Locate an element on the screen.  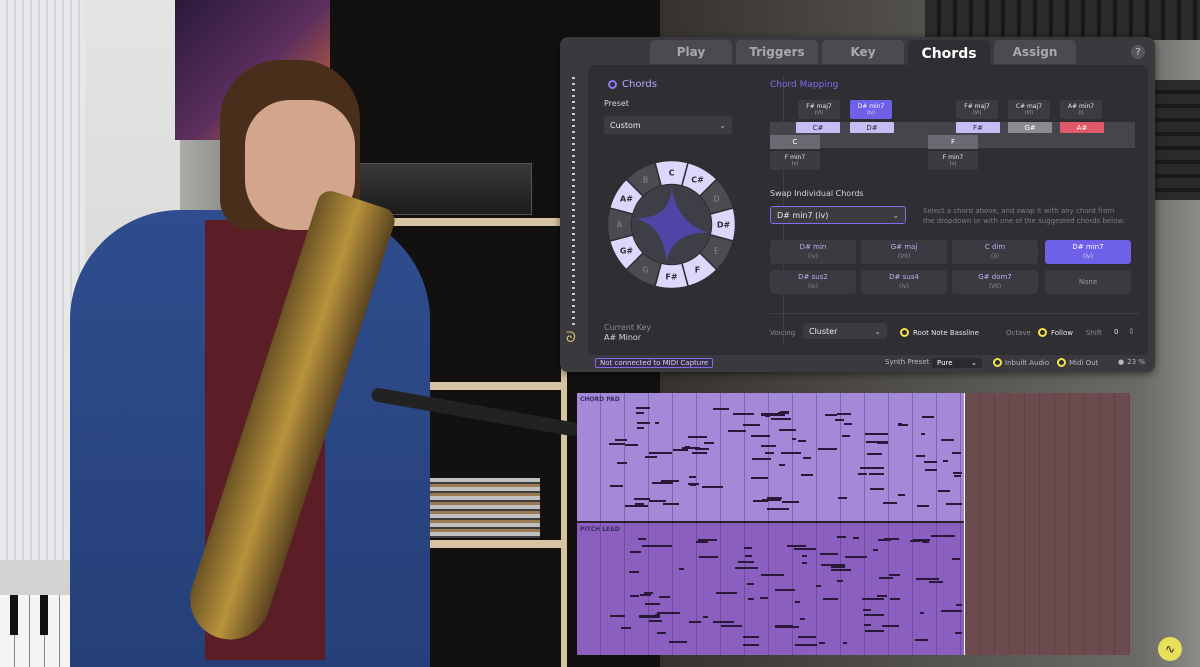
suggested-chord-none: None is located at coordinates (1088, 282).